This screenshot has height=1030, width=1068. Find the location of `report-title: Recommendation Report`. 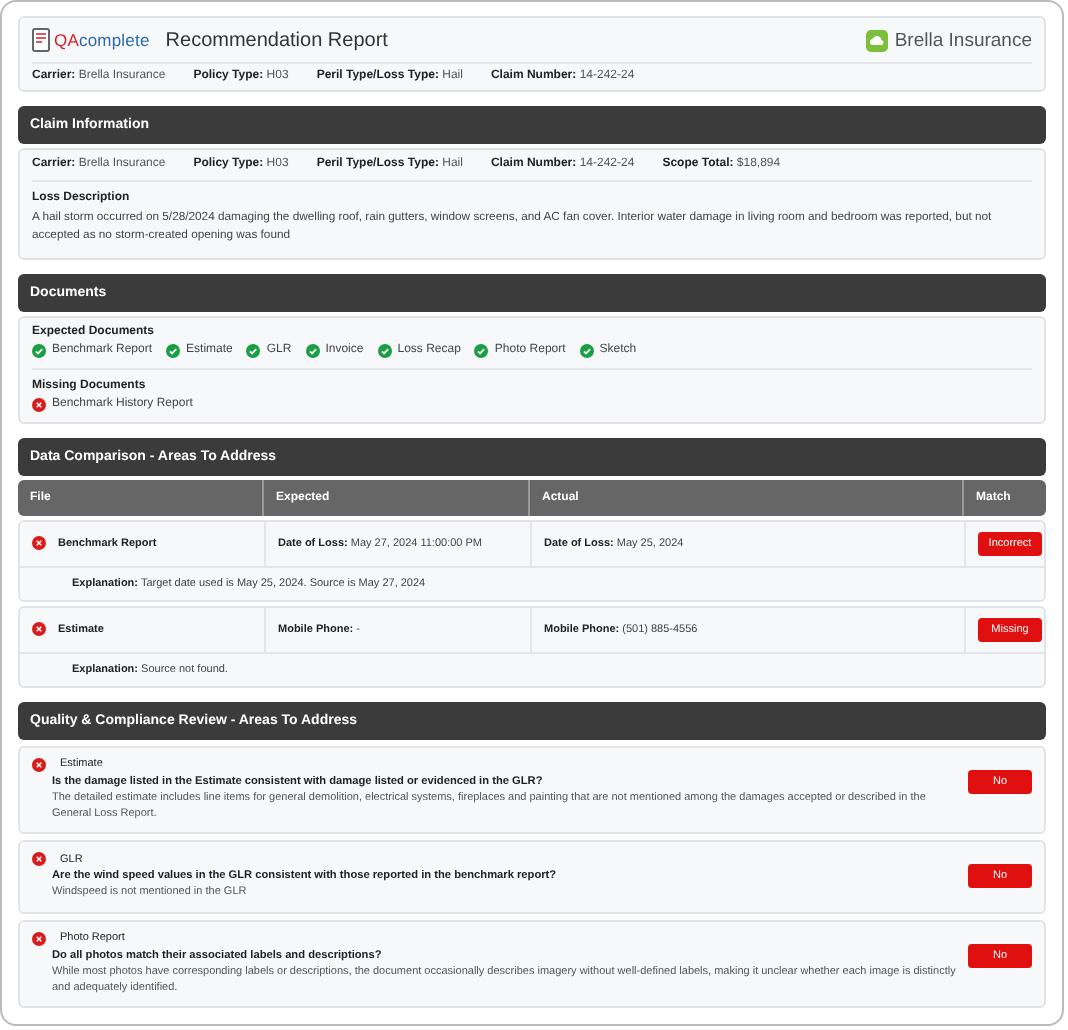

report-title: Recommendation Report is located at coordinates (276, 40).